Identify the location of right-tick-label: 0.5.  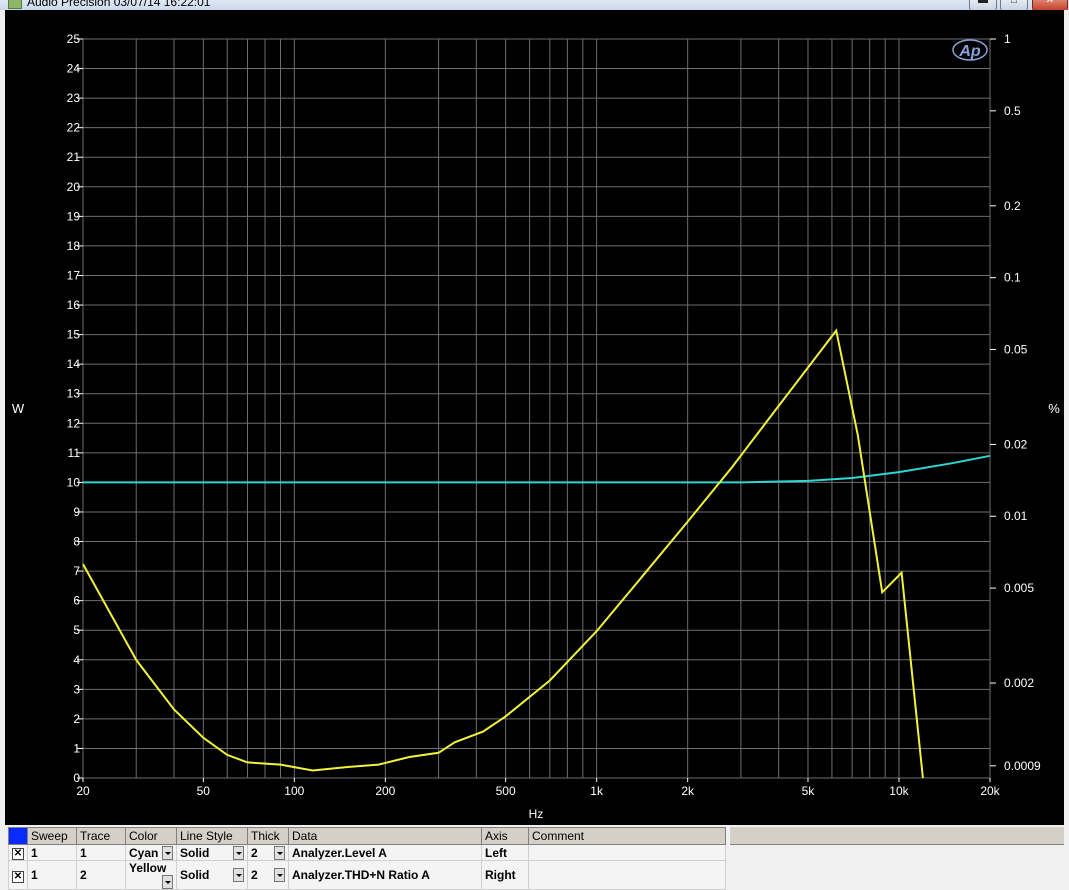
(1012, 111).